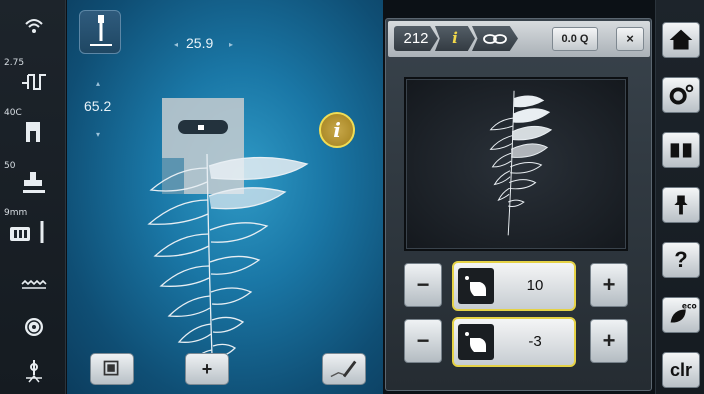  What do you see at coordinates (575, 39) in the screenshot?
I see `zoom-button: 0.0 Q` at bounding box center [575, 39].